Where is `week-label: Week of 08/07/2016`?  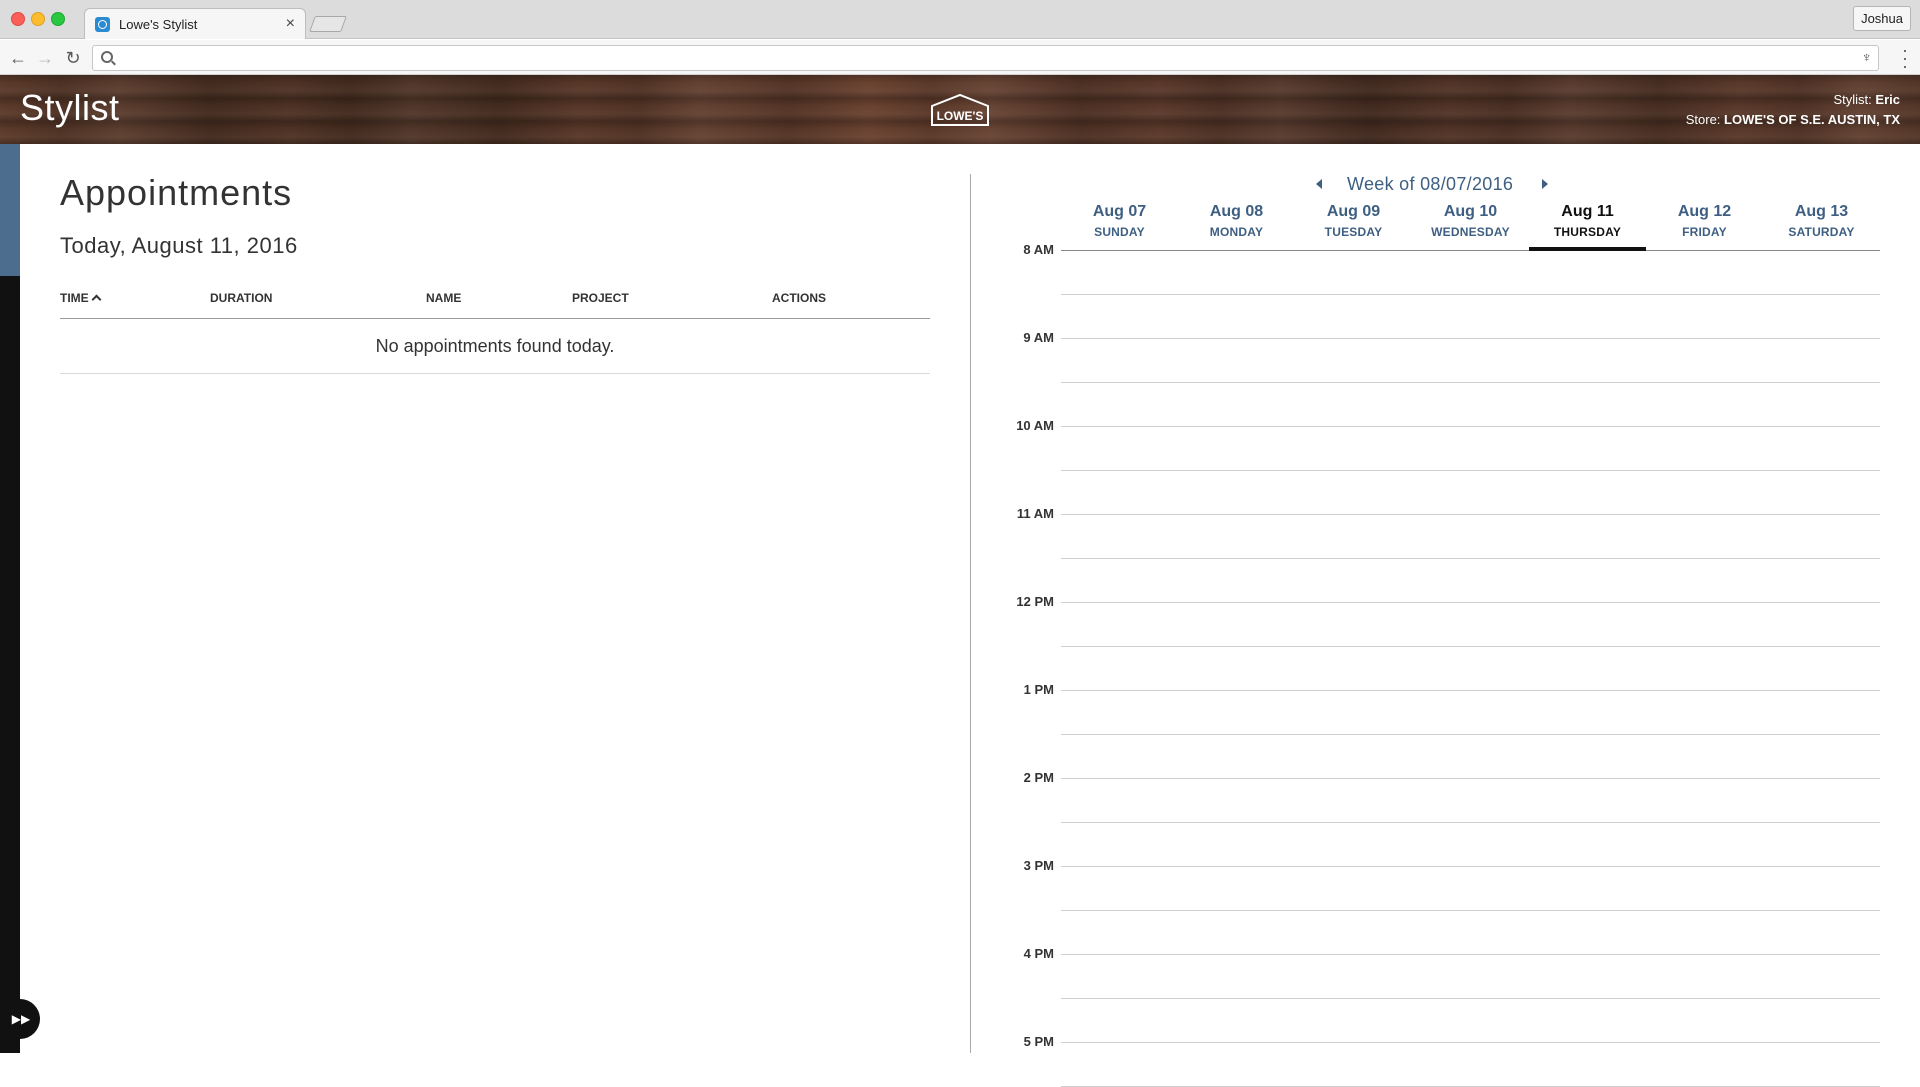
week-label: Week of 08/07/2016 is located at coordinates (1430, 184).